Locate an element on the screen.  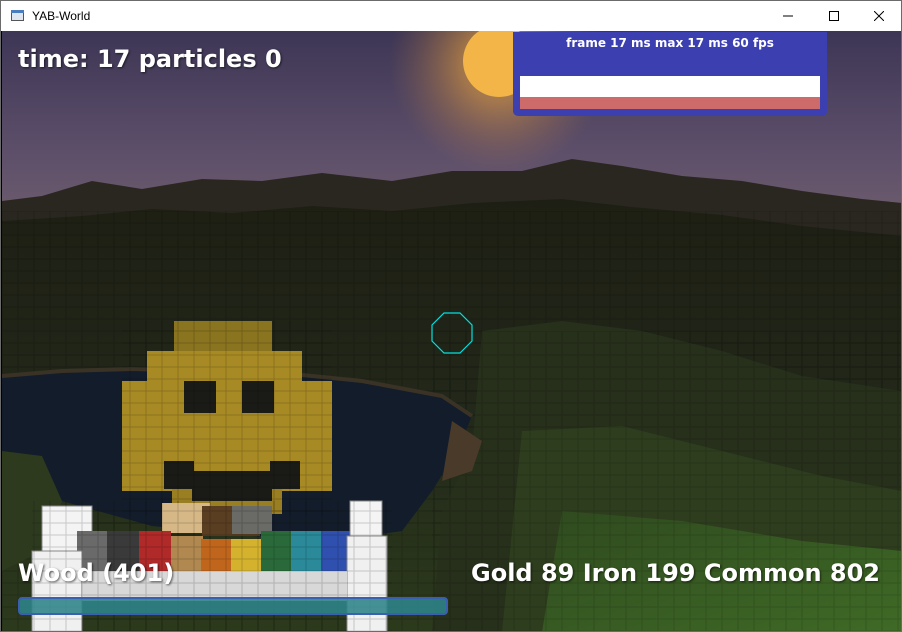
close-icon is located at coordinates (879, 16).